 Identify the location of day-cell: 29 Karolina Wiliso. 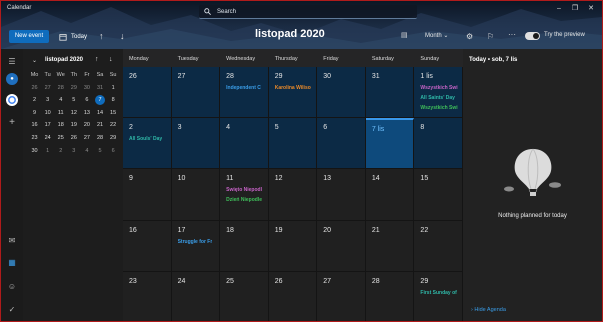
(293, 93).